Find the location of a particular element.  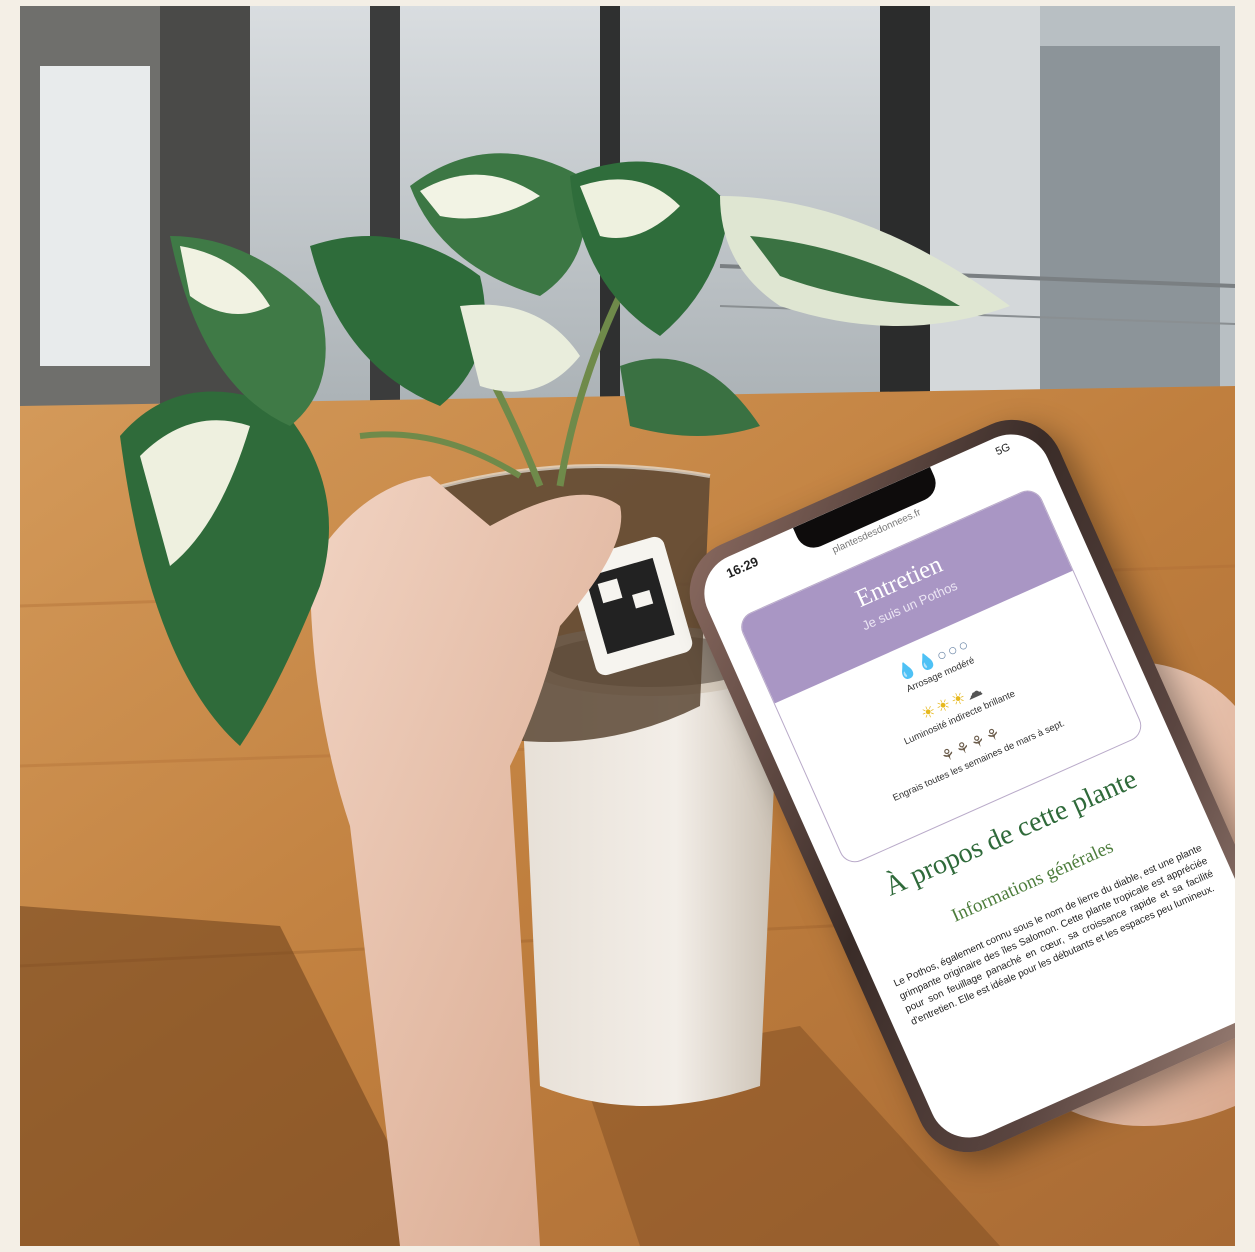

signal-indicator: 5G is located at coordinates (1003, 450).